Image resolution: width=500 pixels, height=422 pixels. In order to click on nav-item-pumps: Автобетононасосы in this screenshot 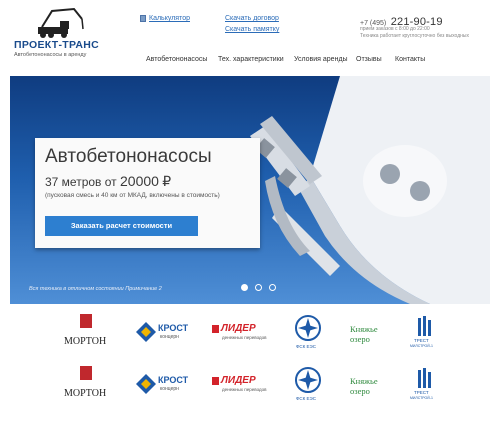, I will do `click(176, 59)`.